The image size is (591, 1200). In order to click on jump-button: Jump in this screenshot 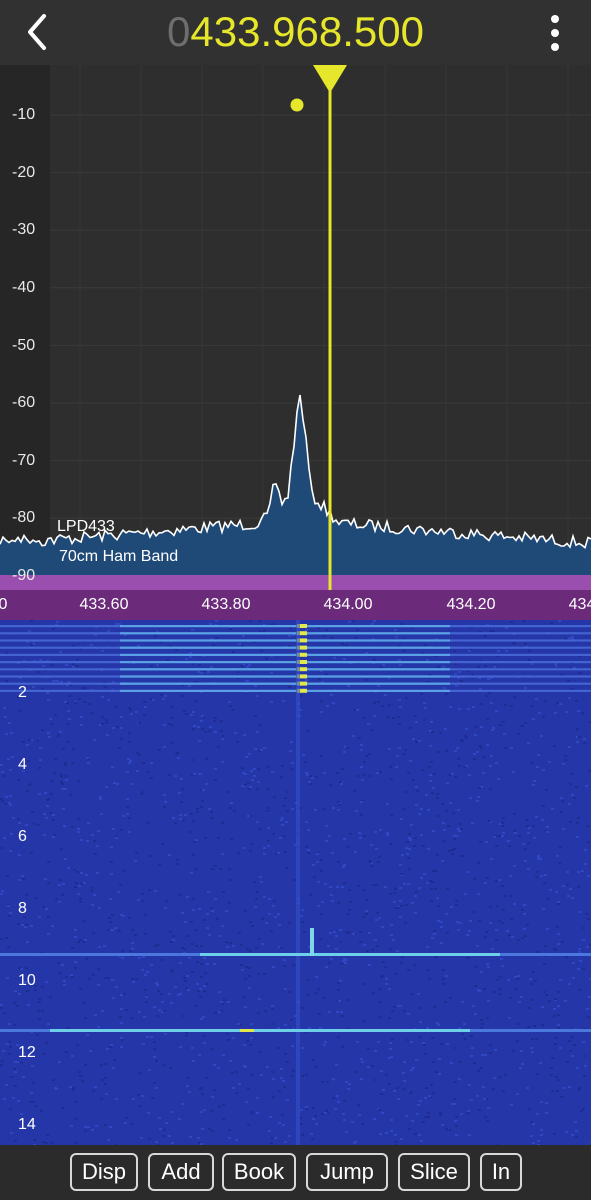, I will do `click(347, 1172)`.